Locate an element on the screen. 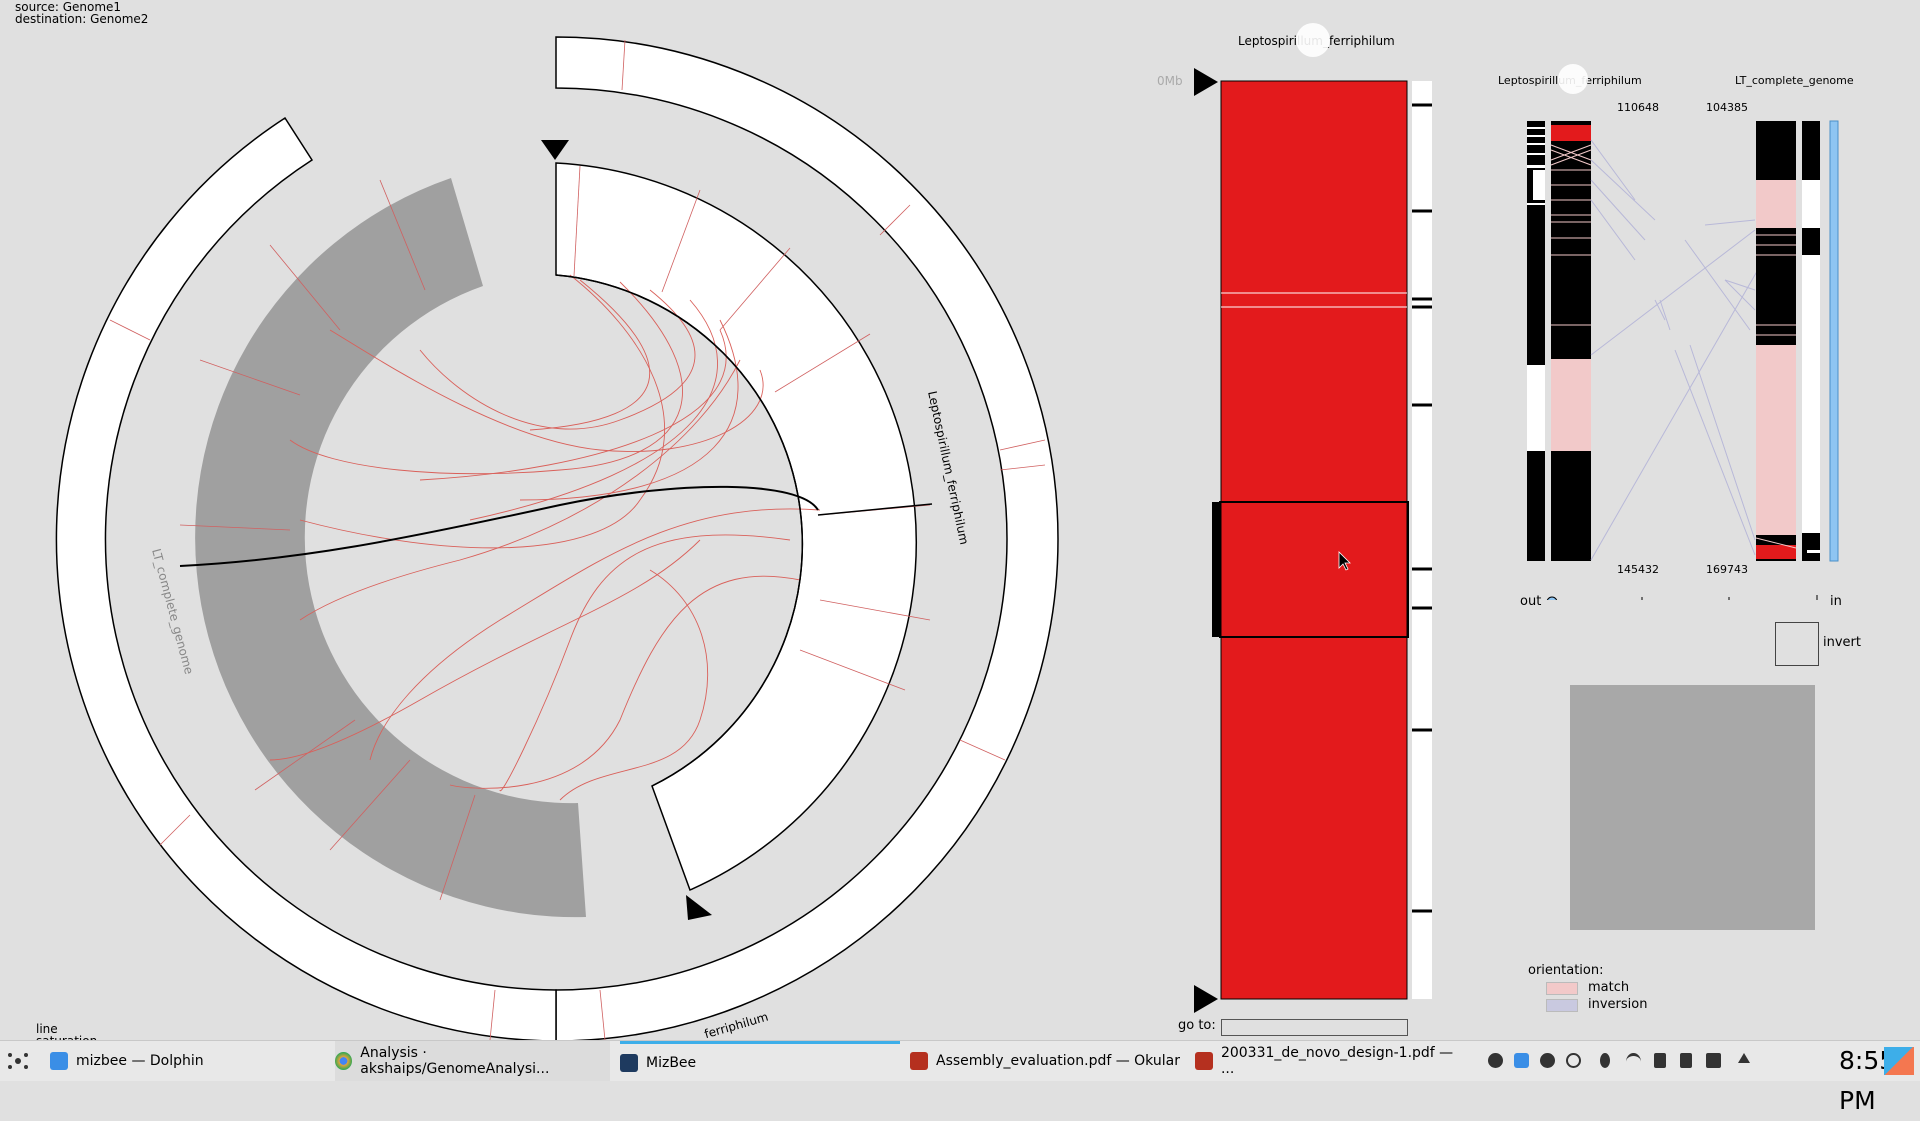 The image size is (1920, 1121). detail-scrollbar is located at coordinates (1834, 341).